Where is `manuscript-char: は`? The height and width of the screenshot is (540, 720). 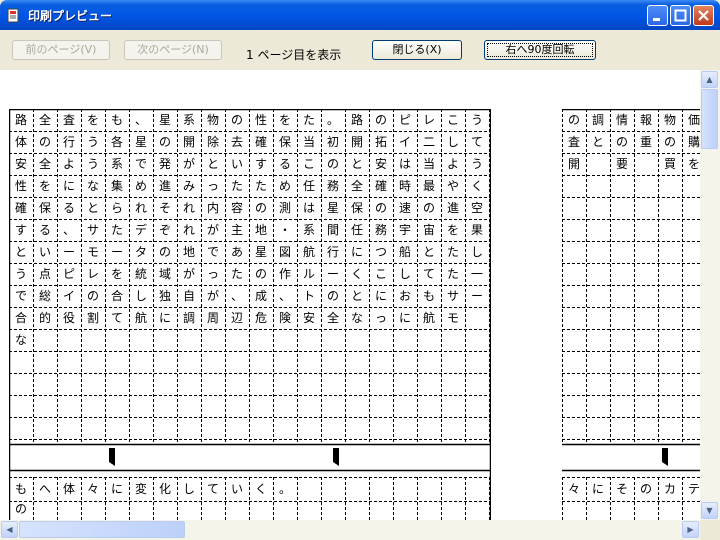
manuscript-char: は is located at coordinates (404, 164).